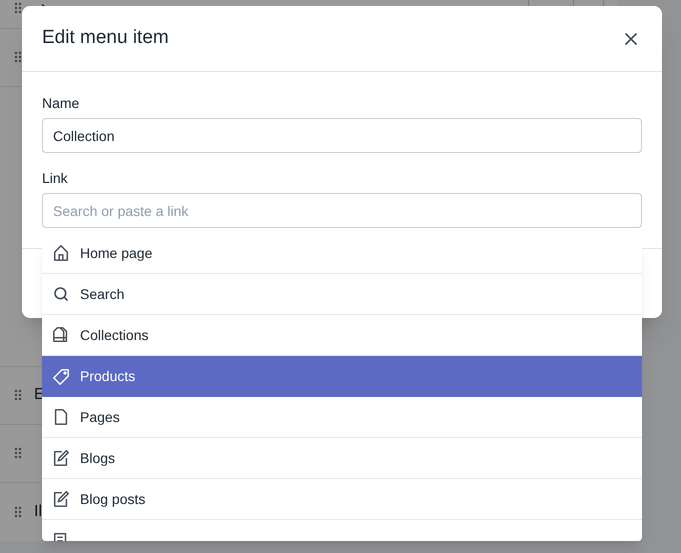  What do you see at coordinates (342, 294) in the screenshot?
I see `dropdown-item: Search` at bounding box center [342, 294].